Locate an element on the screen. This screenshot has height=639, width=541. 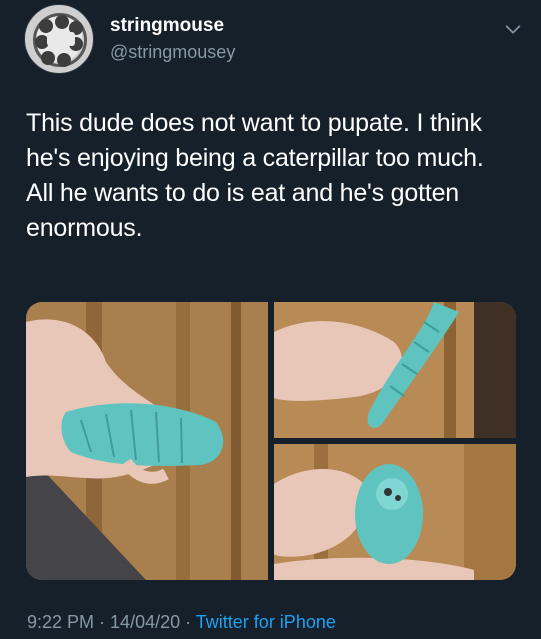
tweet-meta: 9:22 PM · 14/04/20 · Twitter for iPhone is located at coordinates (181, 622).